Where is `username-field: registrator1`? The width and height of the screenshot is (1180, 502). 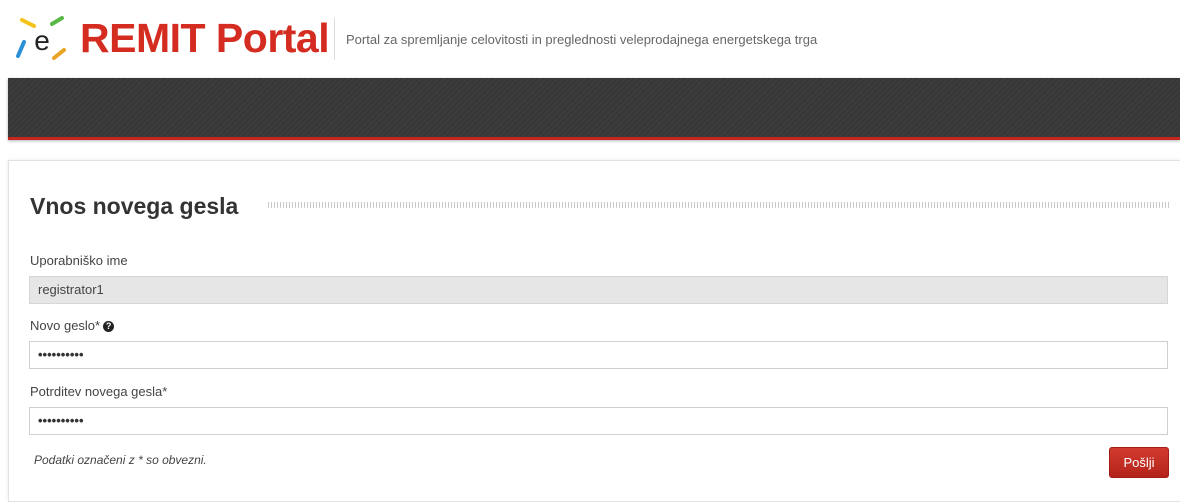 username-field: registrator1 is located at coordinates (598, 290).